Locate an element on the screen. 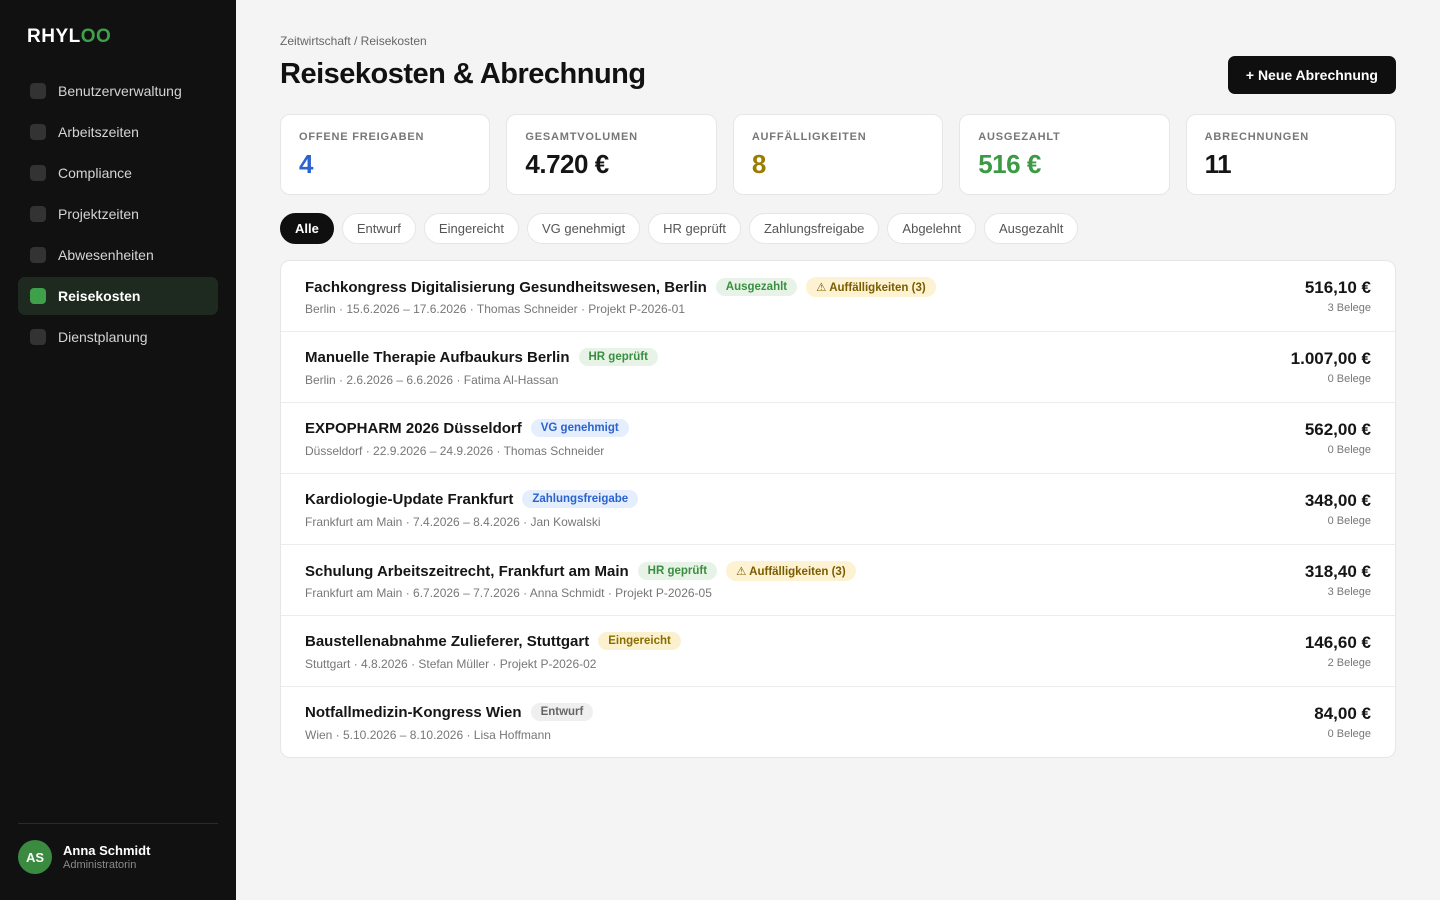 The width and height of the screenshot is (1440, 900). receipt-count: 2 Belege is located at coordinates (1349, 663).